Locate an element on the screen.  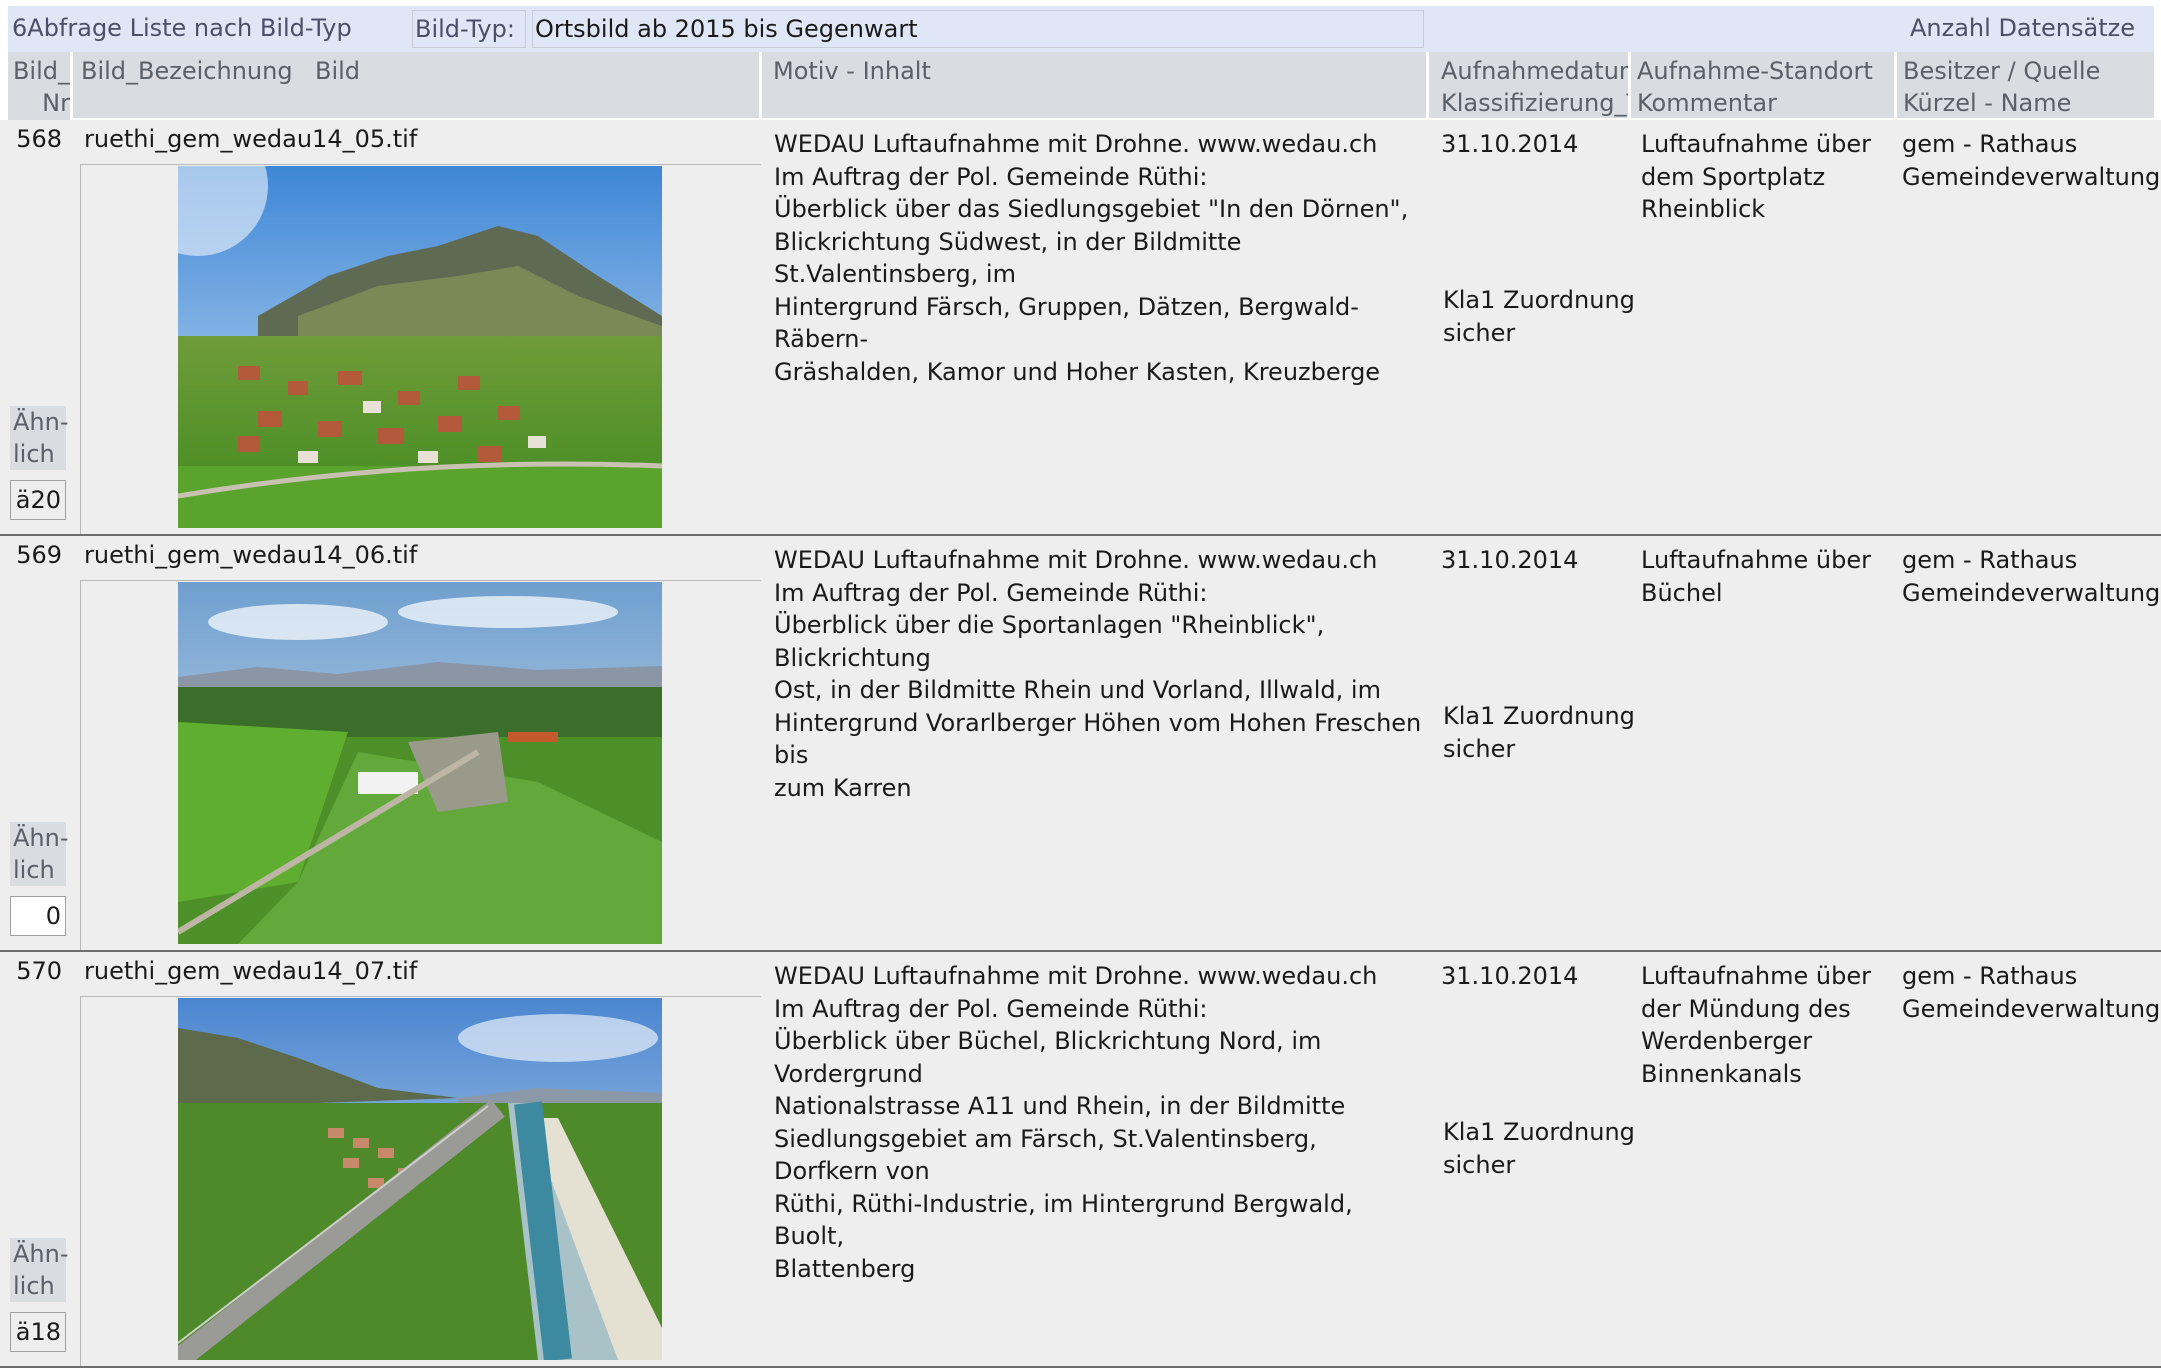
aerial-village-photo is located at coordinates (420, 347).